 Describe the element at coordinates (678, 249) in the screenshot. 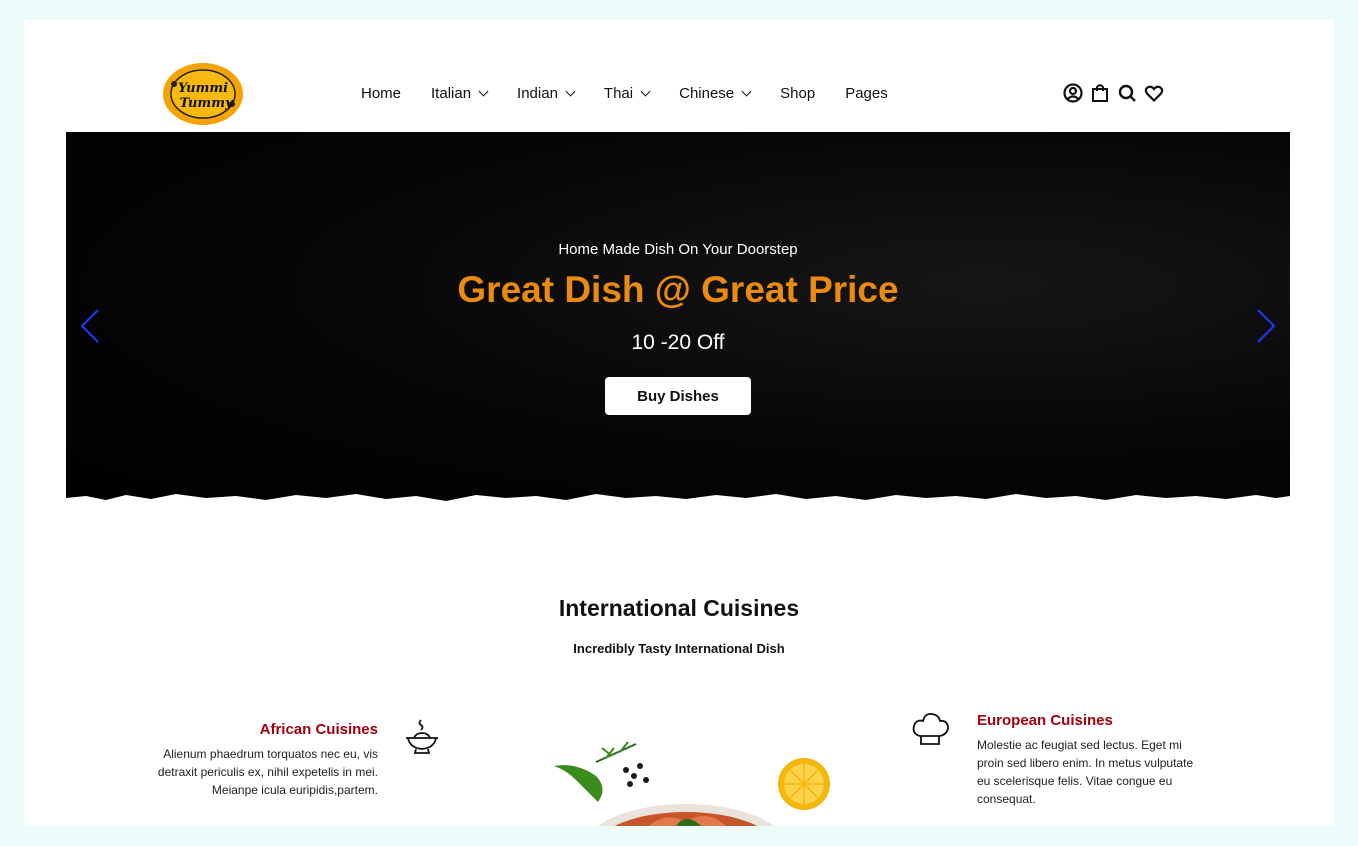

I see `hero-subtitle: Home Made Dish On Your Doorstep` at that location.